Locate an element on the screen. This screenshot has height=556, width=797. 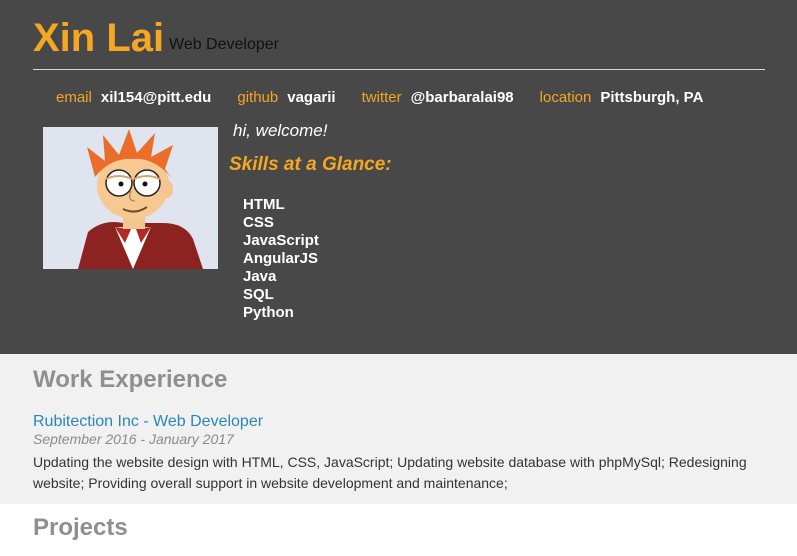
contact-location-value: Pittsburgh, PA is located at coordinates (652, 97).